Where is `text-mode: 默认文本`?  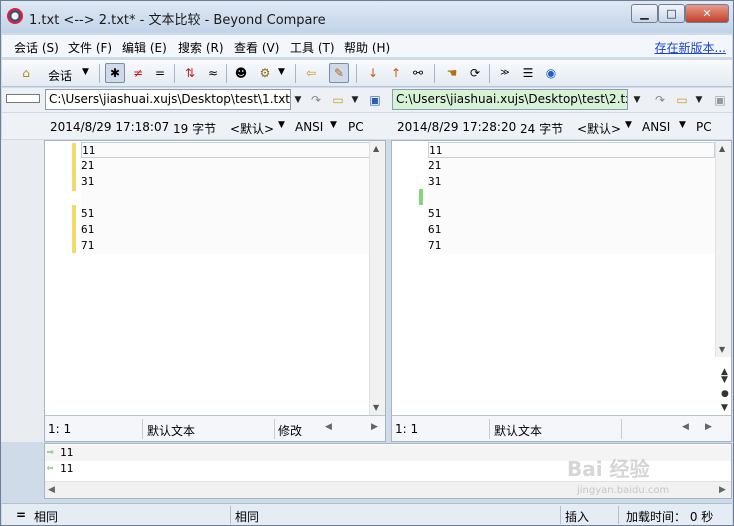 text-mode: 默认文本 is located at coordinates (171, 431).